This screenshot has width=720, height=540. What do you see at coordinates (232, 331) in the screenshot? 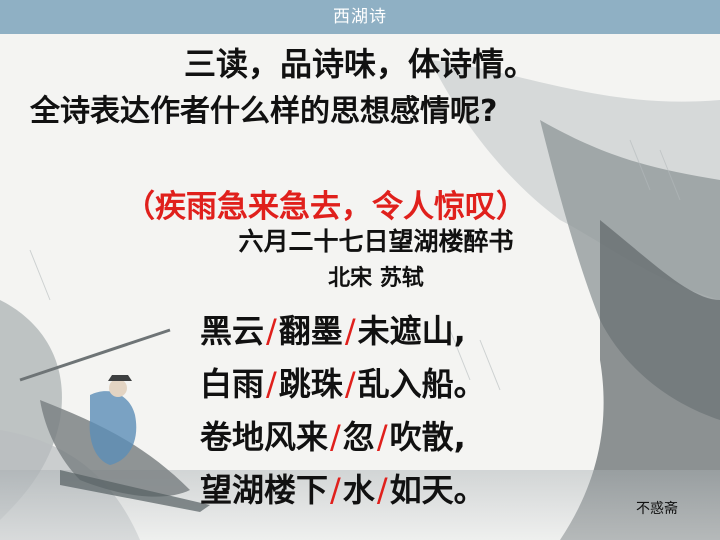
I see `poem-phrase: 黑云` at bounding box center [232, 331].